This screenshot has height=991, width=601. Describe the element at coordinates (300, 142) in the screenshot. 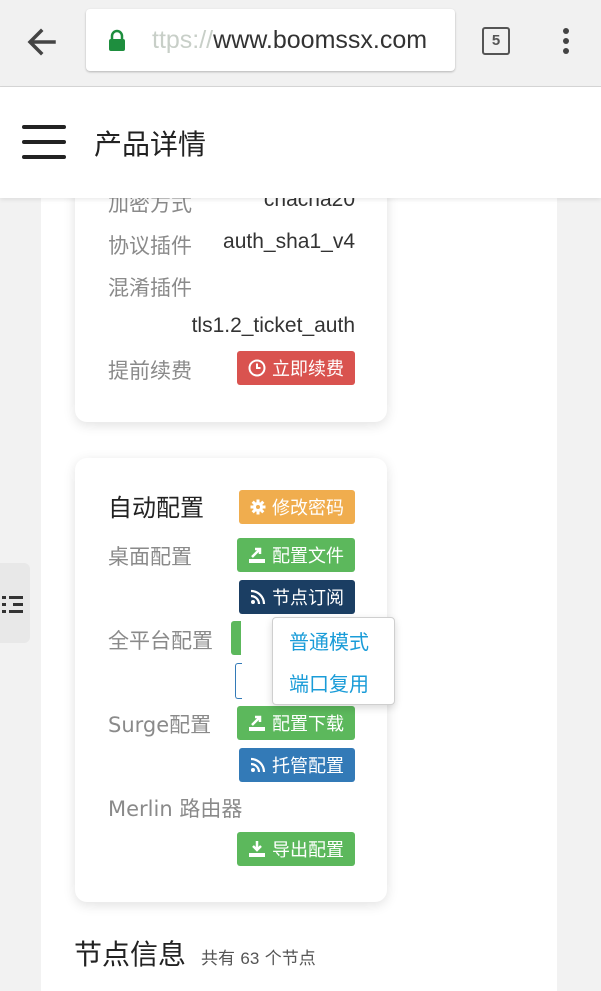

I see `app-header: 产品详情` at that location.